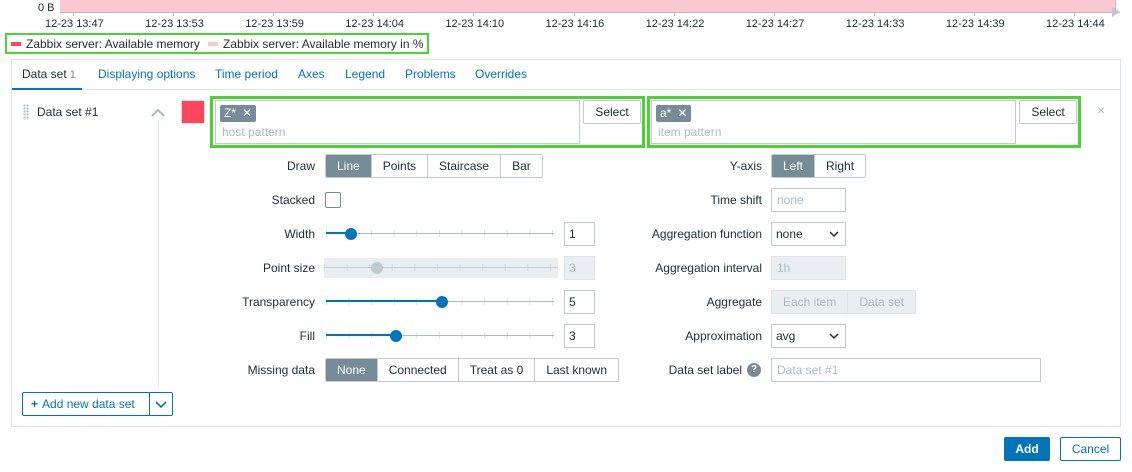 The height and width of the screenshot is (472, 1132). Describe the element at coordinates (789, 234) in the screenshot. I see `select-value: none` at that location.